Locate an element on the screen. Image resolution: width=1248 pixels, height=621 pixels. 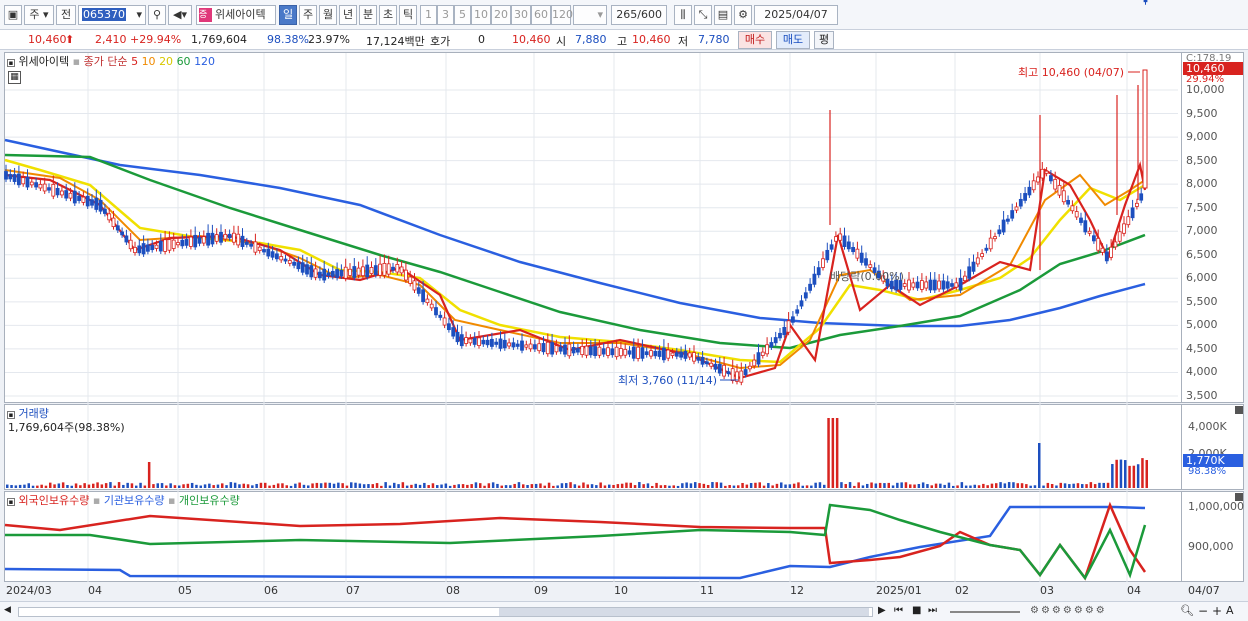
holding-legend: ▪ 외국인보유수량 ▪ 기관보유수량 ▪ 개인보유수량 is located at coordinates (123, 500).